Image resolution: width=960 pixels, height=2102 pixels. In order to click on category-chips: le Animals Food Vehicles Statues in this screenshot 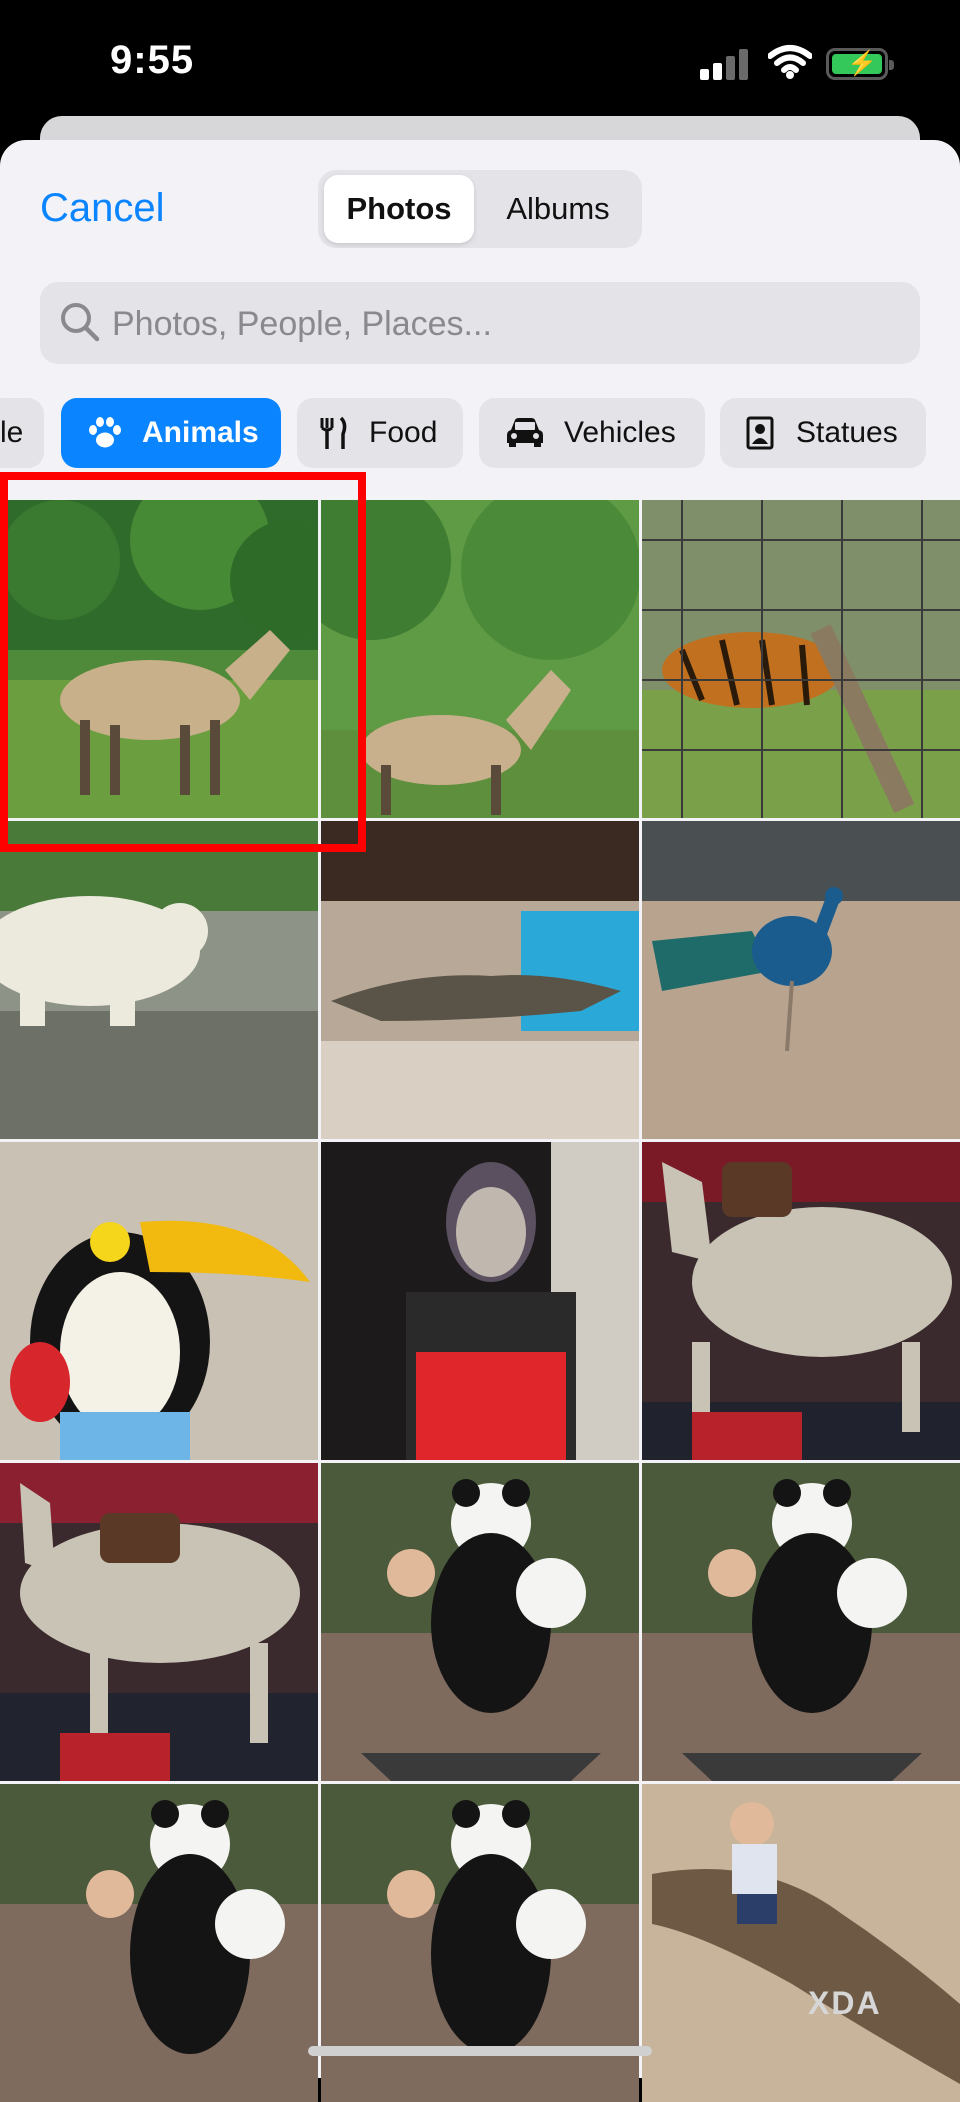, I will do `click(480, 433)`.